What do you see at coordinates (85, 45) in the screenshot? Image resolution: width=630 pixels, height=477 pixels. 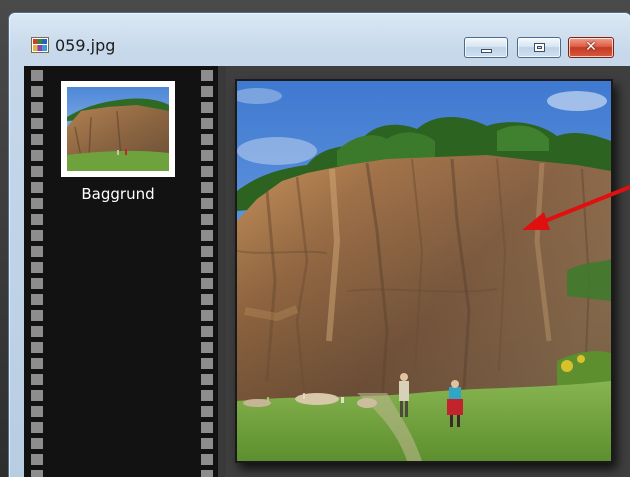 I see `window-title: 059.jpg` at bounding box center [85, 45].